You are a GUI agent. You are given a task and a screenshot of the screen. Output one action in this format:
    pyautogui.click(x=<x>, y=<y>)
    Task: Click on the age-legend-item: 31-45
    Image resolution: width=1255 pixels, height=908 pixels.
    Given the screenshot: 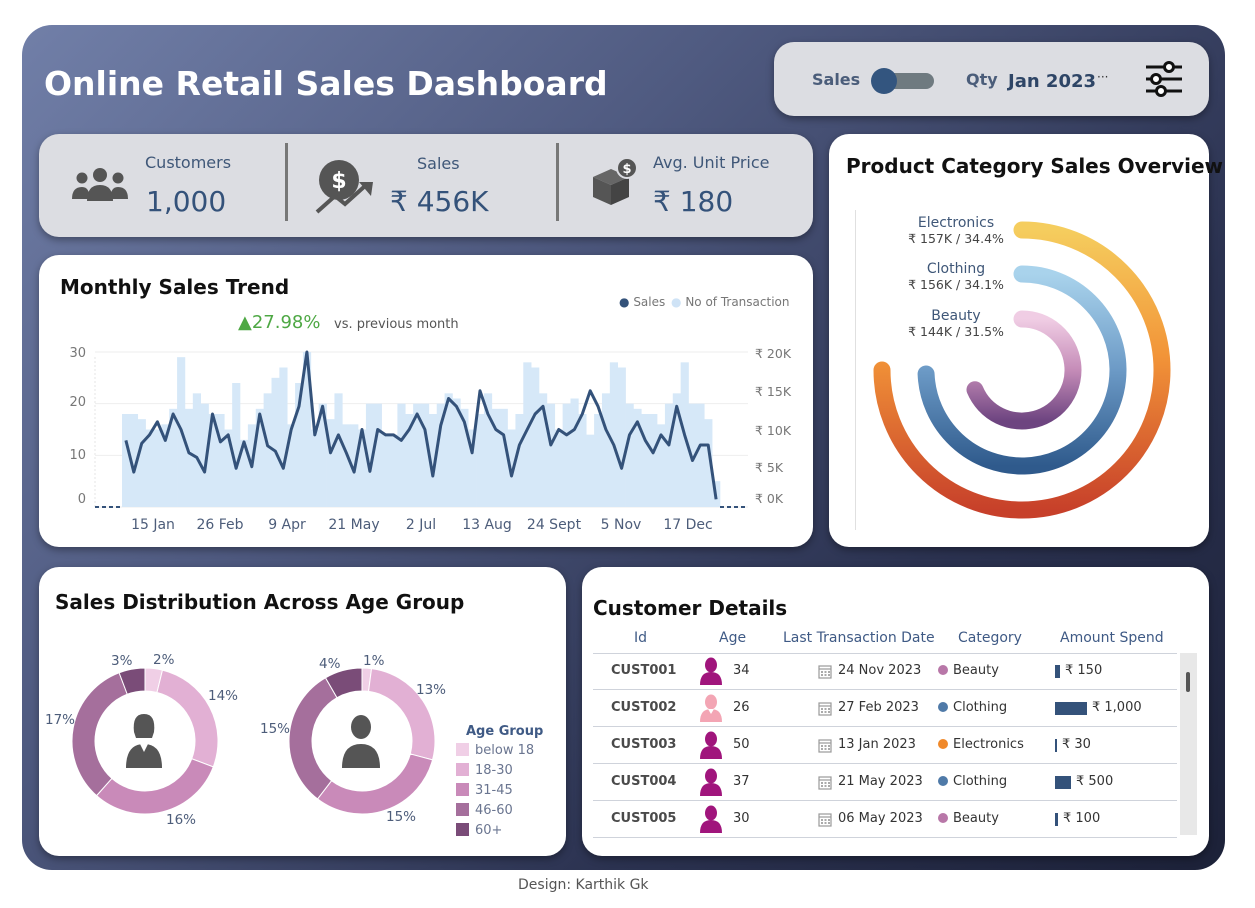 What is the action you would take?
    pyautogui.click(x=484, y=790)
    